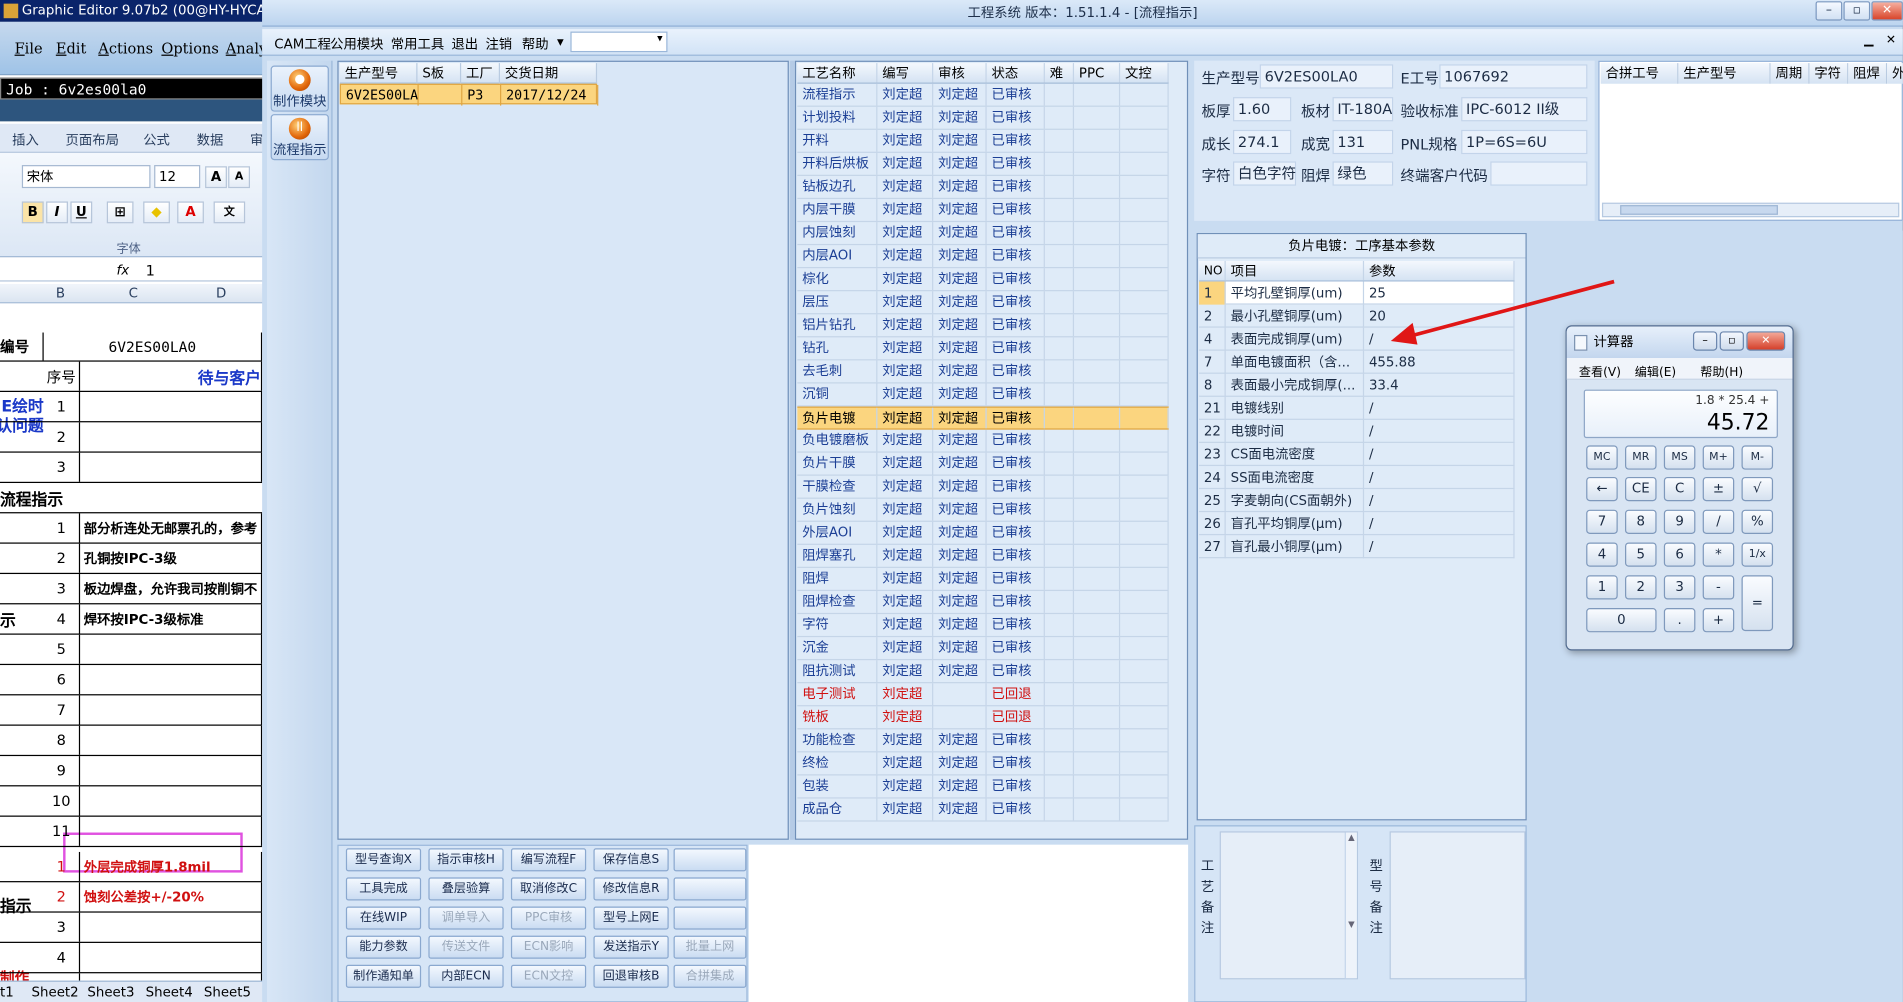 This screenshot has width=1903, height=1002. What do you see at coordinates (62, 649) in the screenshot?
I see `seq-cell: 5` at bounding box center [62, 649].